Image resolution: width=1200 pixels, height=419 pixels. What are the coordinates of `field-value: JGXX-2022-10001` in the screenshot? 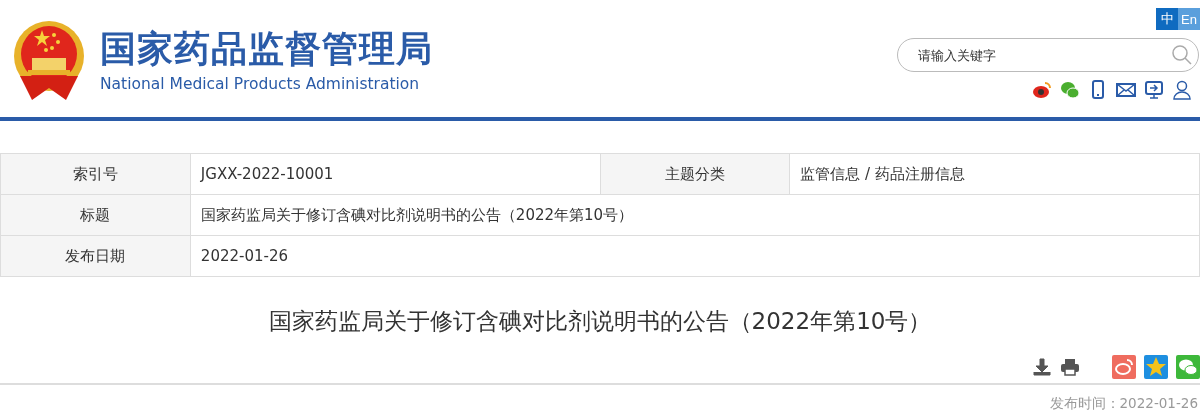 It's located at (395, 174).